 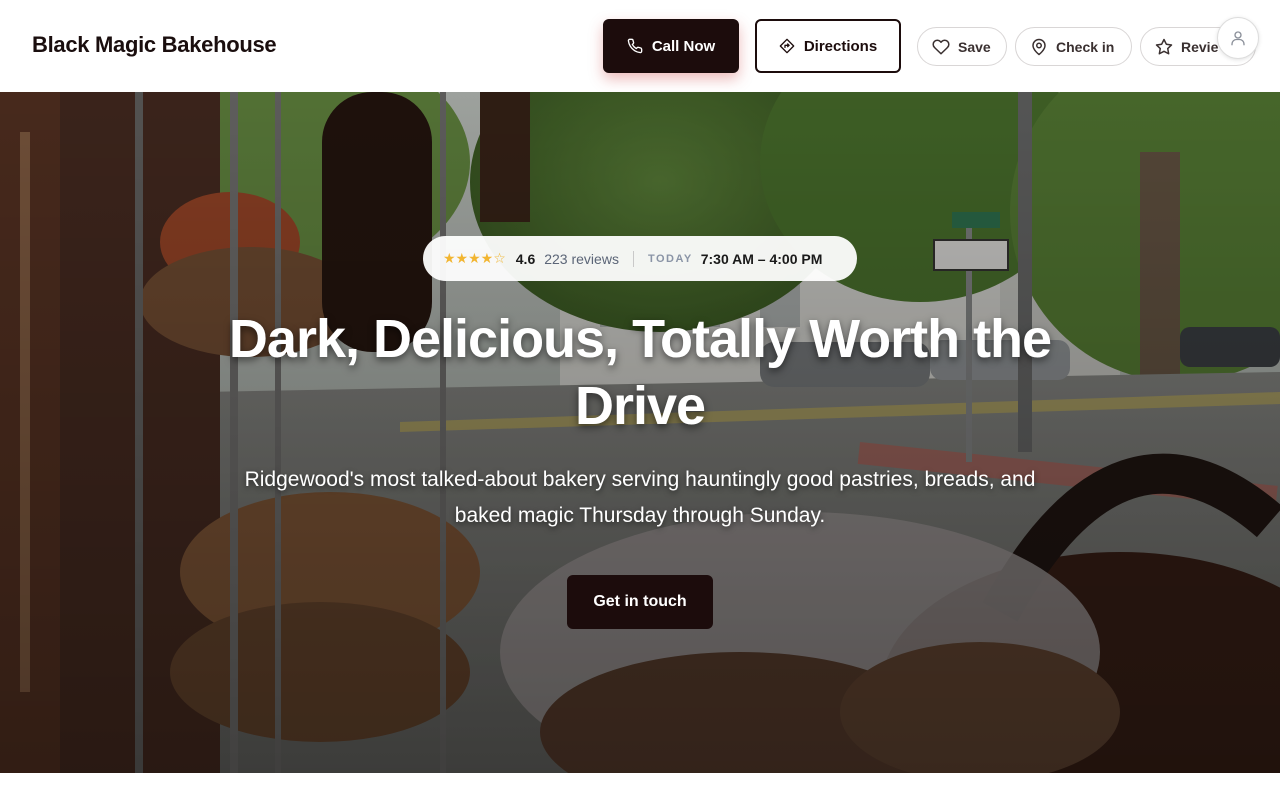 I want to click on info-divider, so click(x=633, y=258).